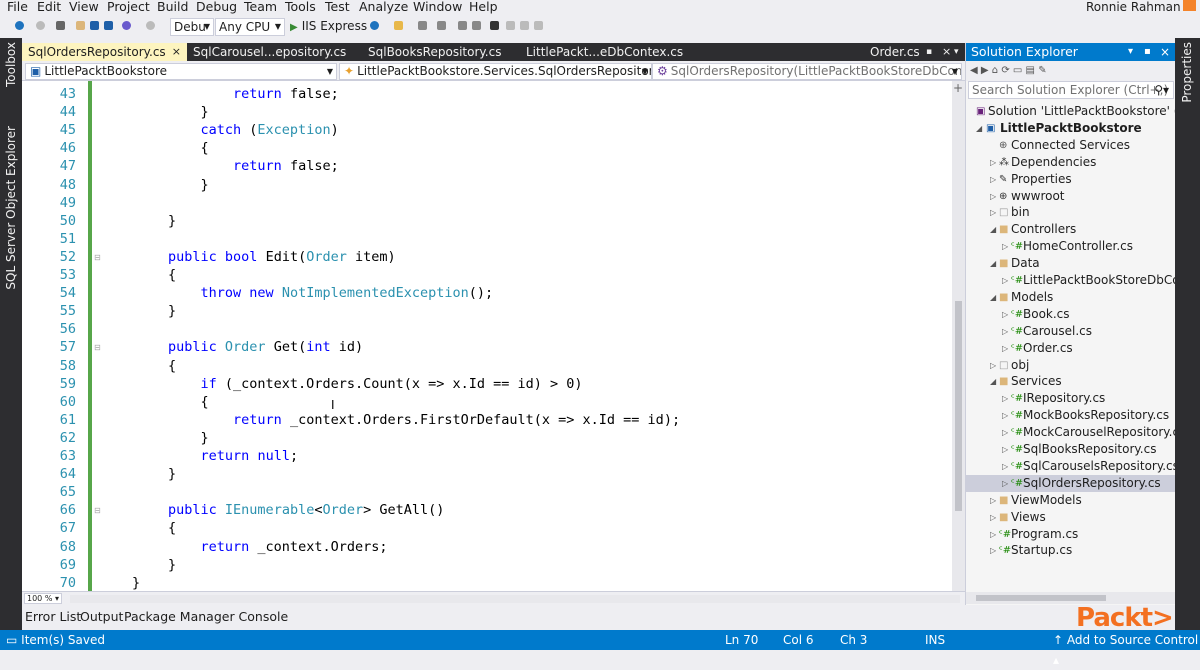 Image resolution: width=1200 pixels, height=670 pixels. Describe the element at coordinates (383, 7) in the screenshot. I see `menu-analyze: Analyze` at that location.